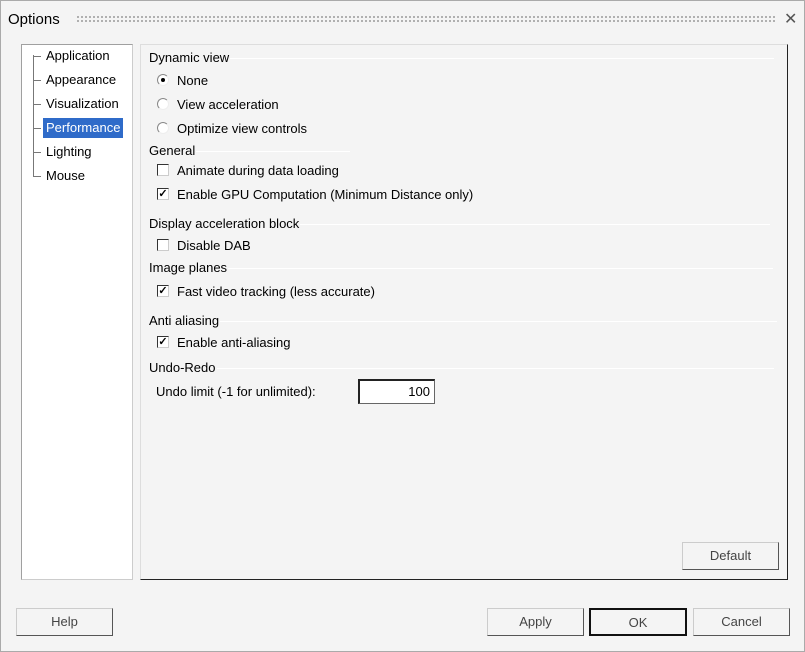  I want to click on tree-item-appearance: Appearance, so click(75, 80).